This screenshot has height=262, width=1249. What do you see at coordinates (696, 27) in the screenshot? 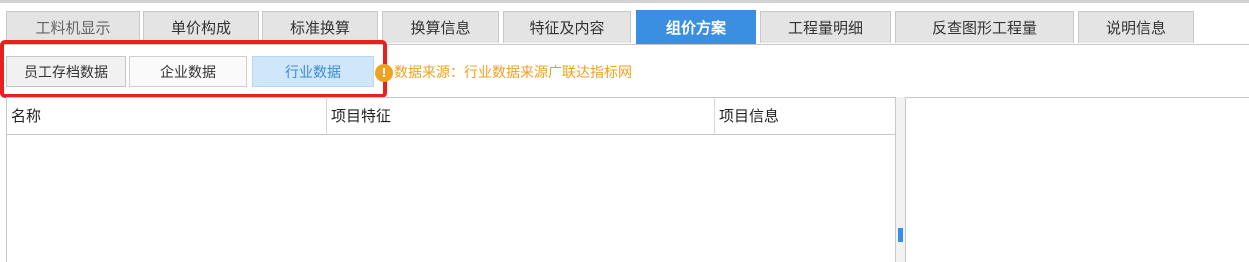
I see `tab-pricing-scheme: 组价方案` at bounding box center [696, 27].